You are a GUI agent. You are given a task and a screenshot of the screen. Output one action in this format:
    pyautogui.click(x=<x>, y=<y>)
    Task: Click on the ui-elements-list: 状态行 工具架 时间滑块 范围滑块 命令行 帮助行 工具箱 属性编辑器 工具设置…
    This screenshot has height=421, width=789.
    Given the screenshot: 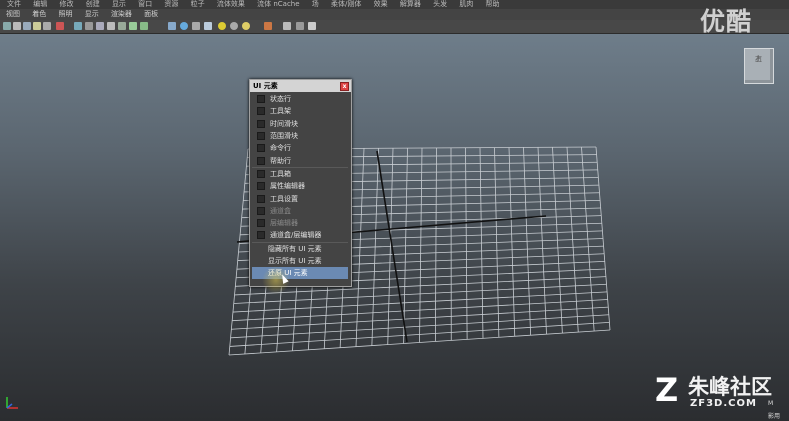 What is the action you would take?
    pyautogui.click(x=300, y=186)
    